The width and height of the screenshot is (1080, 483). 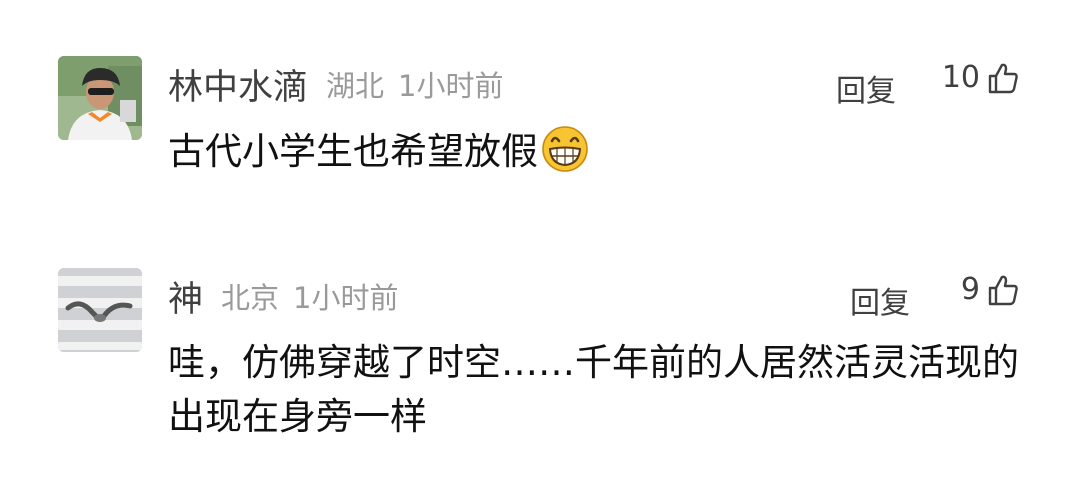 What do you see at coordinates (250, 298) in the screenshot?
I see `comment-location: 北京` at bounding box center [250, 298].